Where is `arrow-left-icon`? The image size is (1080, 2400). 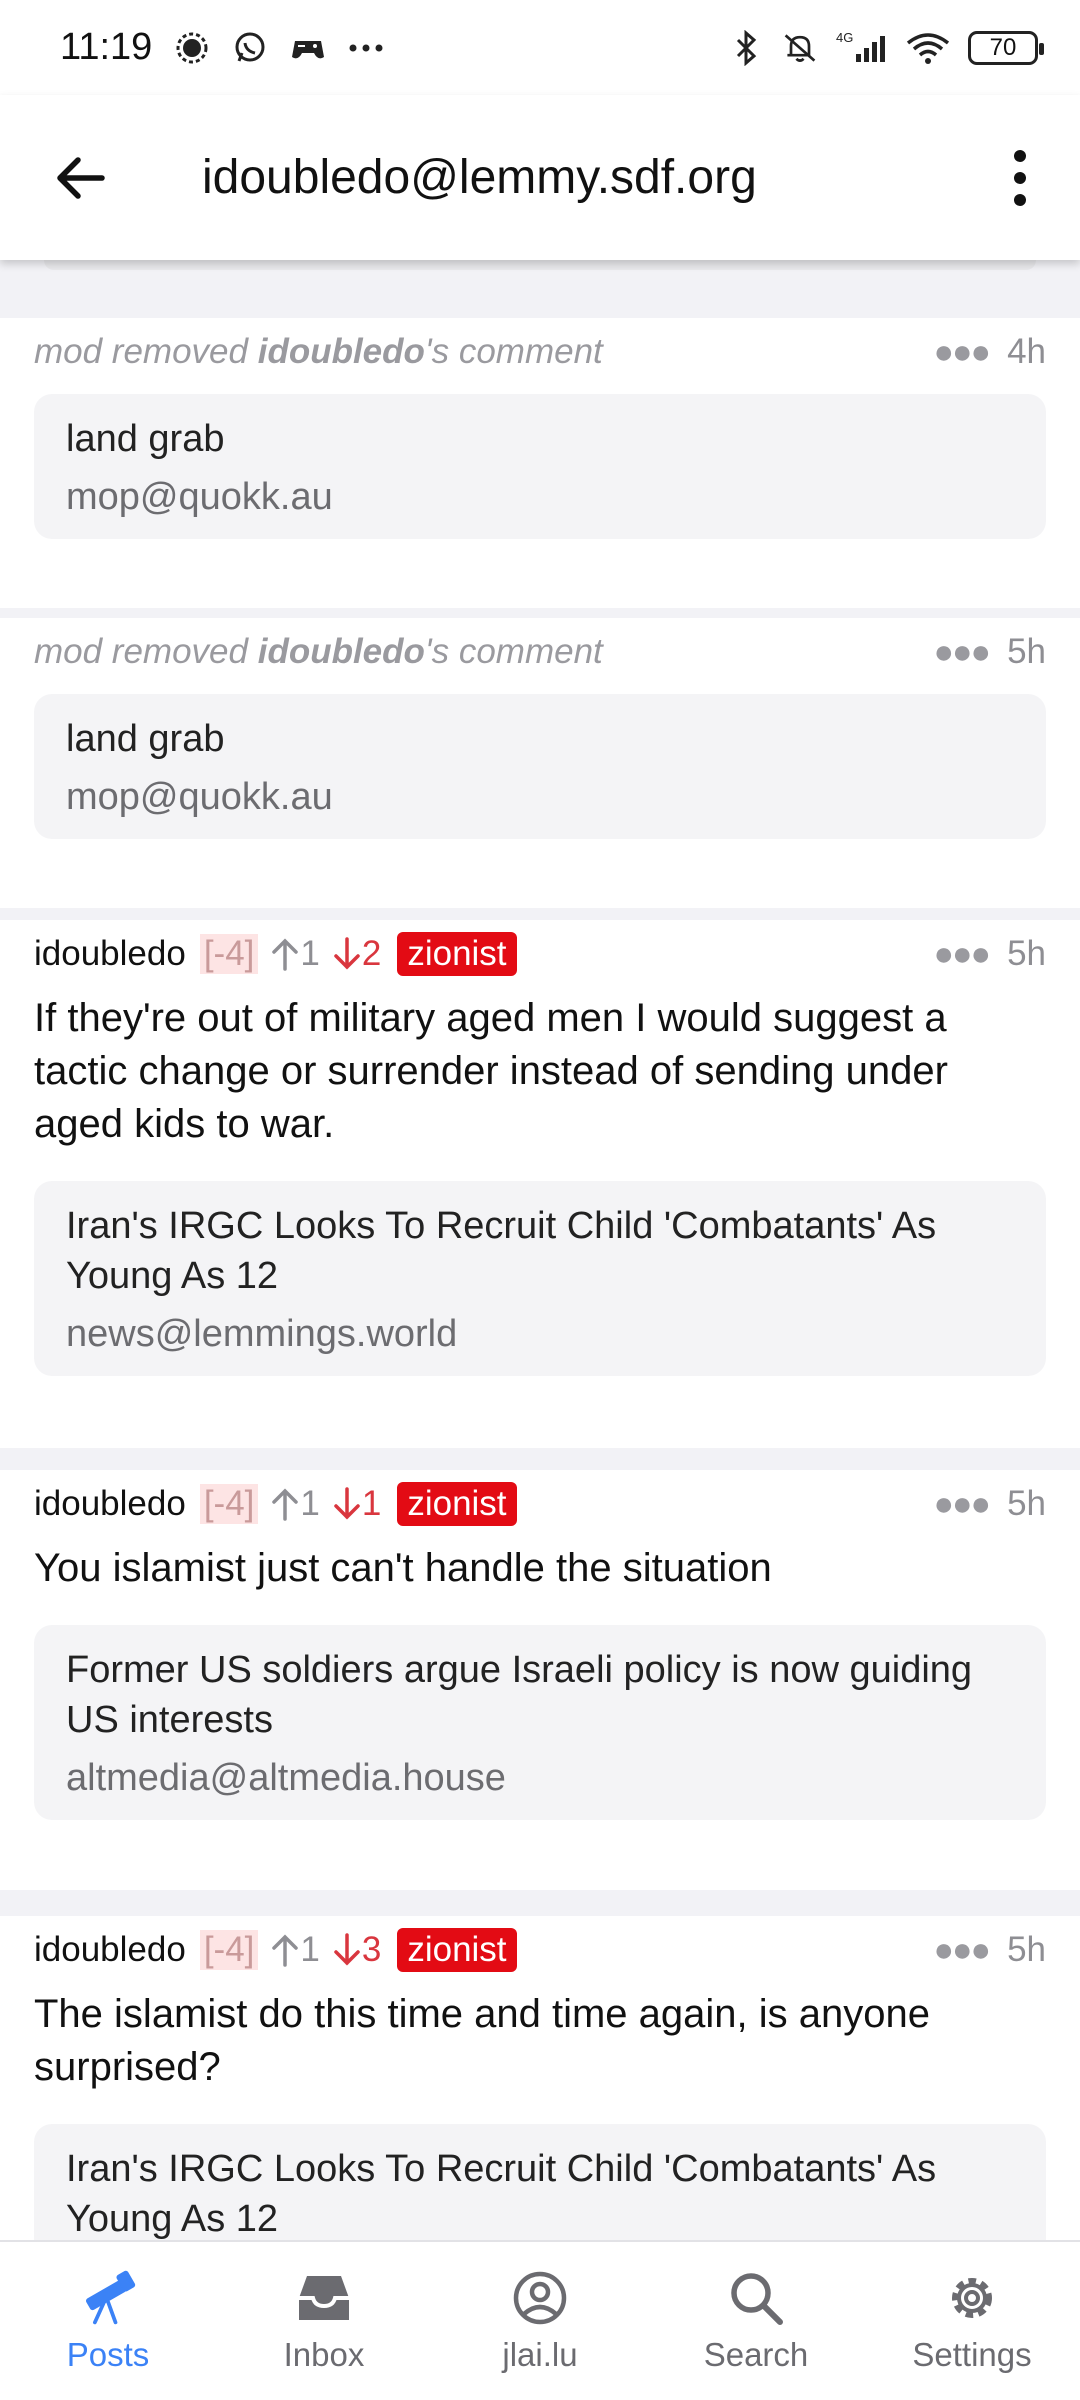
arrow-left-icon is located at coordinates (81, 177).